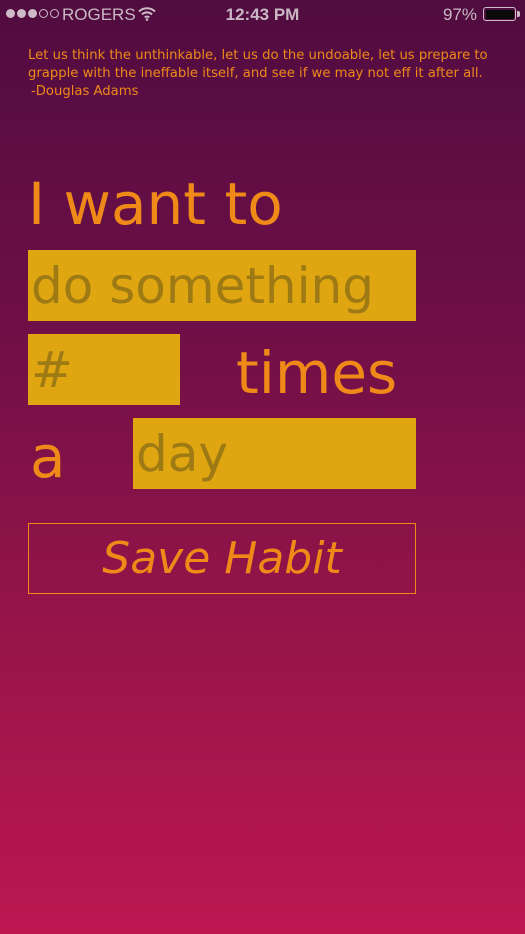 This screenshot has height=934, width=525. What do you see at coordinates (262, 15) in the screenshot?
I see `status-bar: ROGERS 12:43 PM 97%` at bounding box center [262, 15].